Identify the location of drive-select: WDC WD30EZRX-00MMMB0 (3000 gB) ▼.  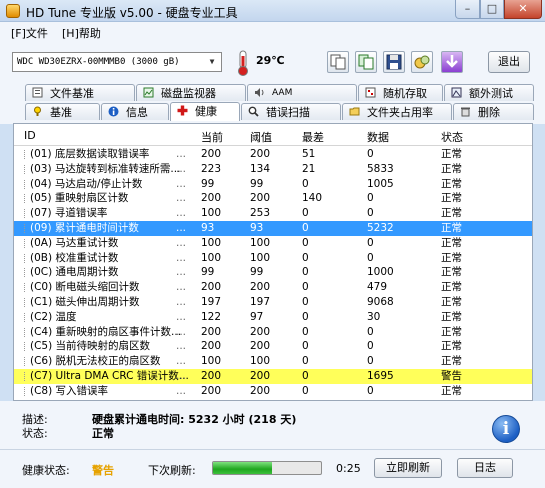
(117, 62).